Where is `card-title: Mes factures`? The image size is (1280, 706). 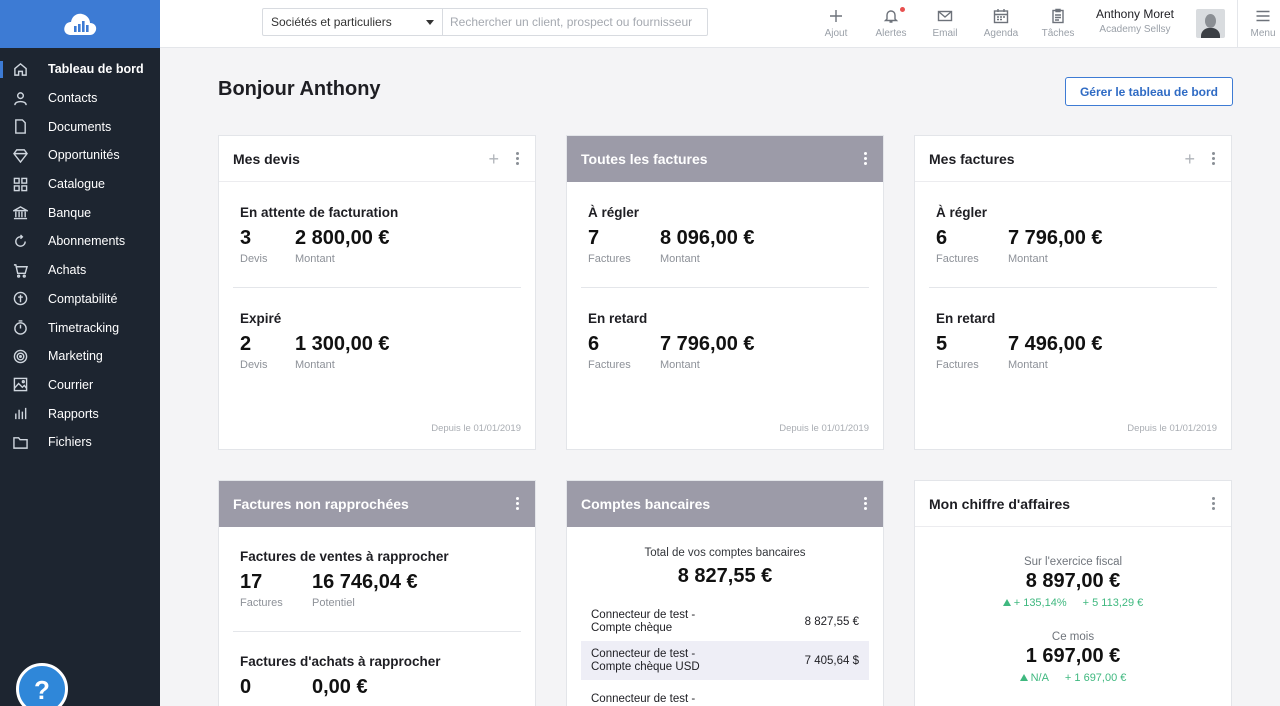 card-title: Mes factures is located at coordinates (972, 158).